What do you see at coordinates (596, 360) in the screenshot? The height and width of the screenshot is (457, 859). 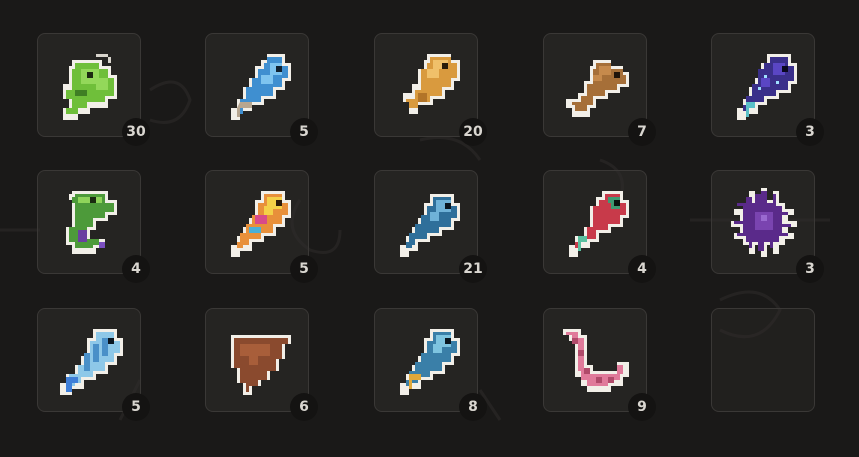 I see `pink-worm-icon` at bounding box center [596, 360].